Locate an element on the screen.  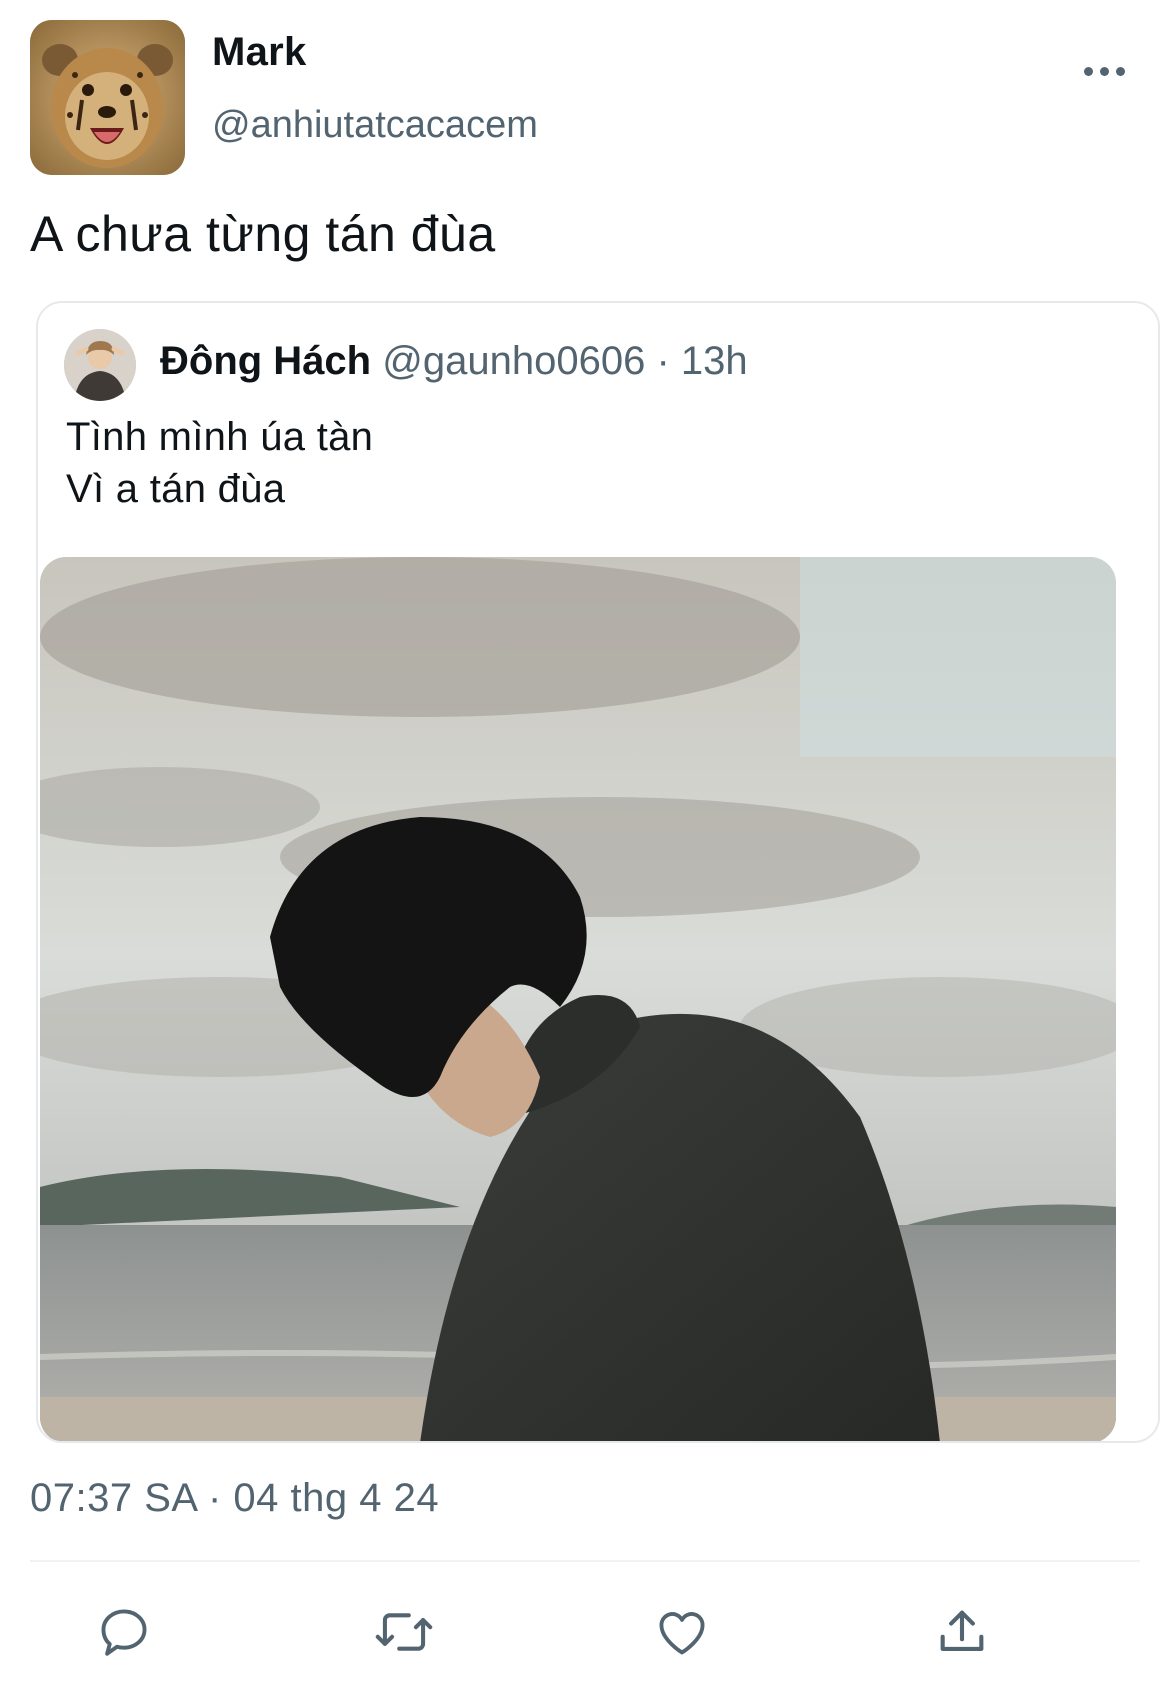
author-name: Mark is located at coordinates (259, 52).